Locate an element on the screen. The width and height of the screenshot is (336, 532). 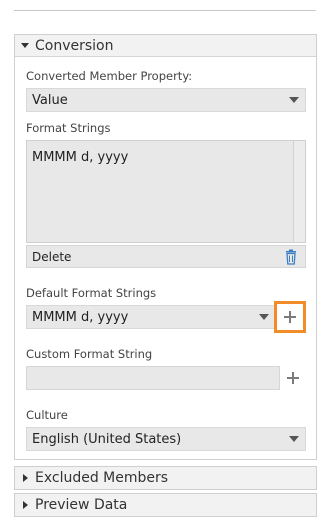
trash-icon is located at coordinates (291, 257).